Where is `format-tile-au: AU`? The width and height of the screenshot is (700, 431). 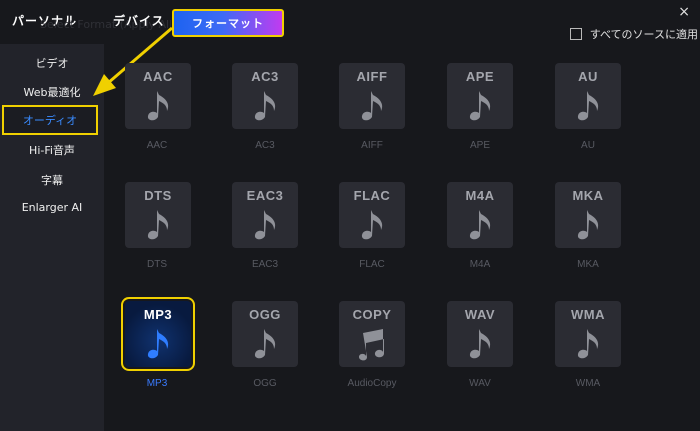 format-tile-au: AU is located at coordinates (588, 96).